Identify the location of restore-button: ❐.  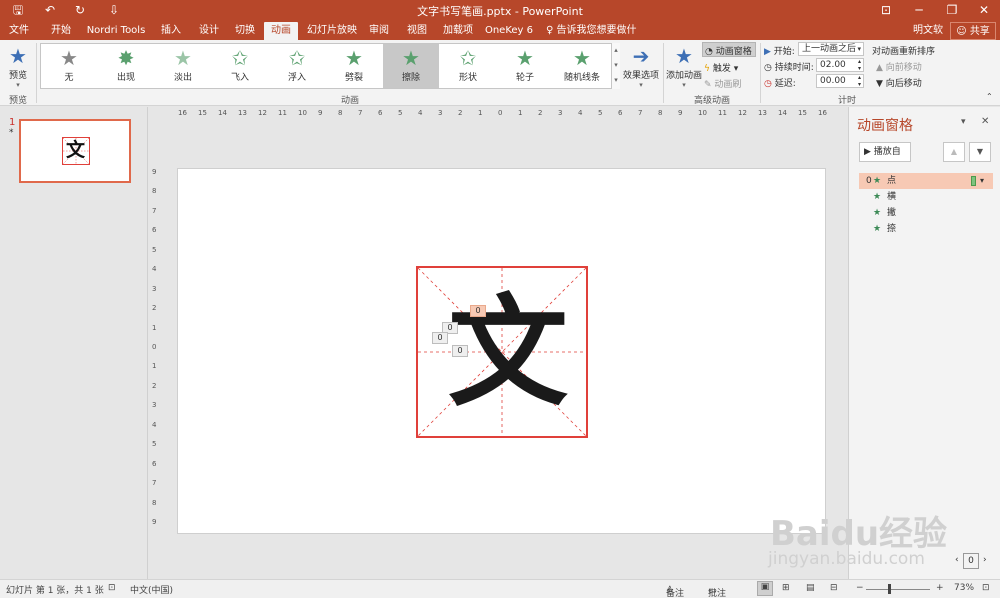
(952, 10).